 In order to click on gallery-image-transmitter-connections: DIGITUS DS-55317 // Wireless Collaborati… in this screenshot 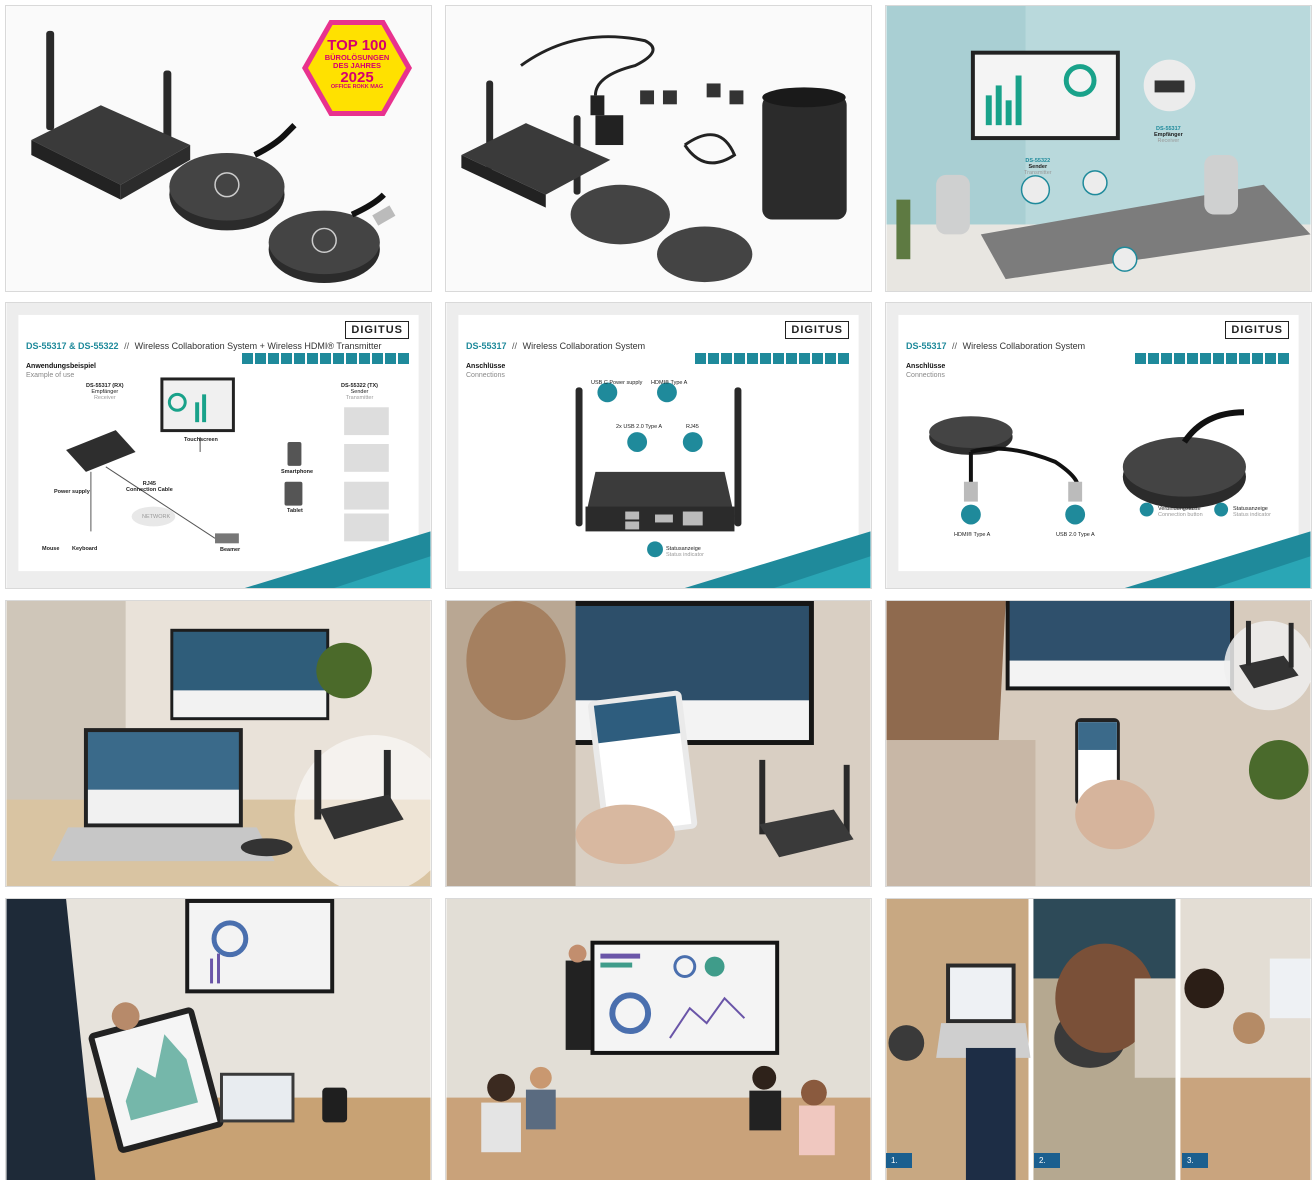, I will do `click(1098, 445)`.